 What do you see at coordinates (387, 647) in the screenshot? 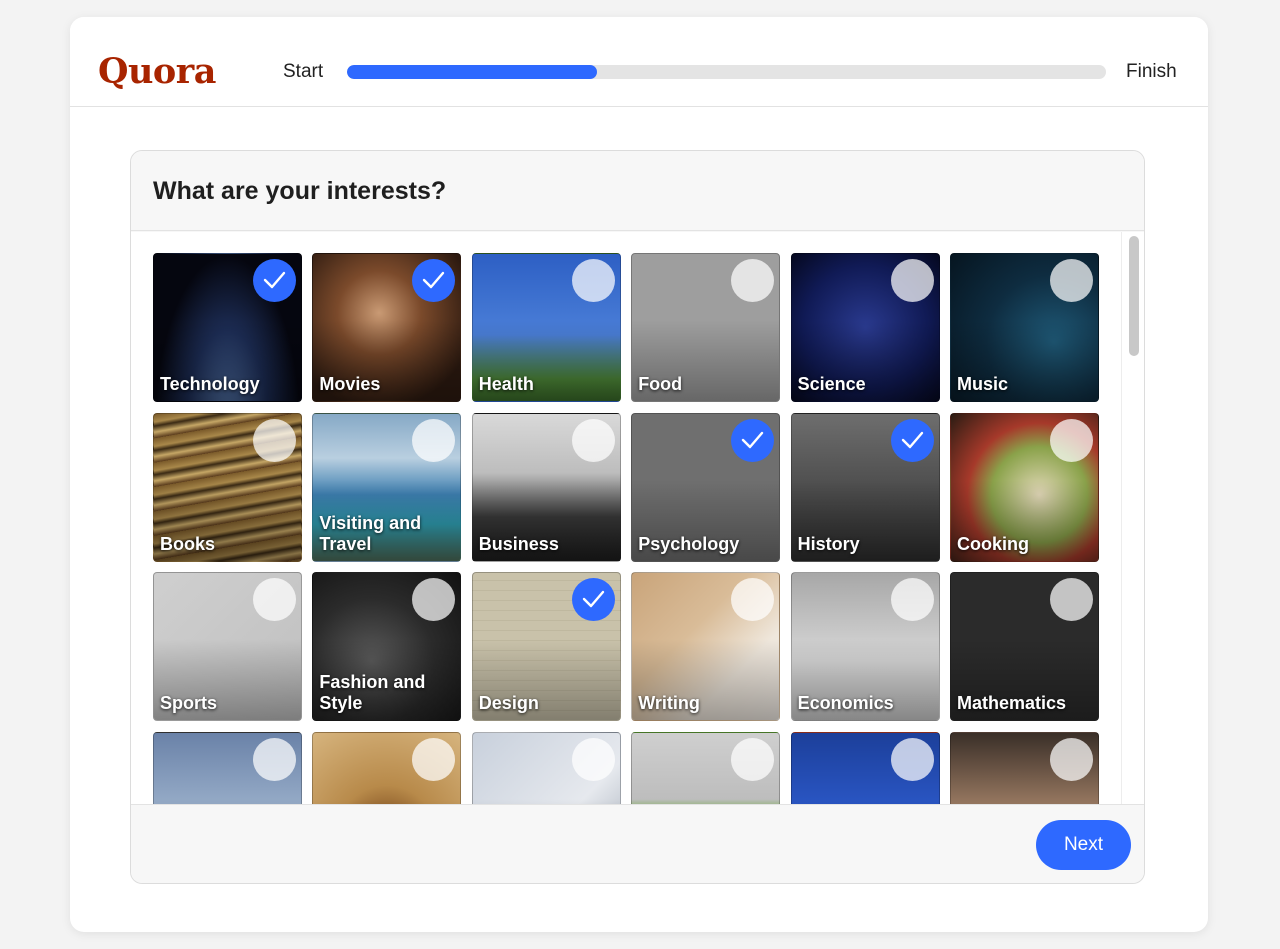
I see `topic-tile: Fashion and Style` at bounding box center [387, 647].